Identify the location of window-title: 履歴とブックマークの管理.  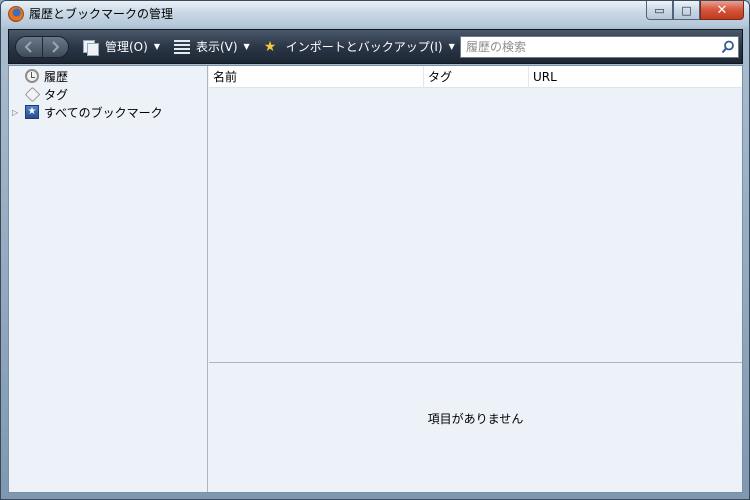
(101, 14).